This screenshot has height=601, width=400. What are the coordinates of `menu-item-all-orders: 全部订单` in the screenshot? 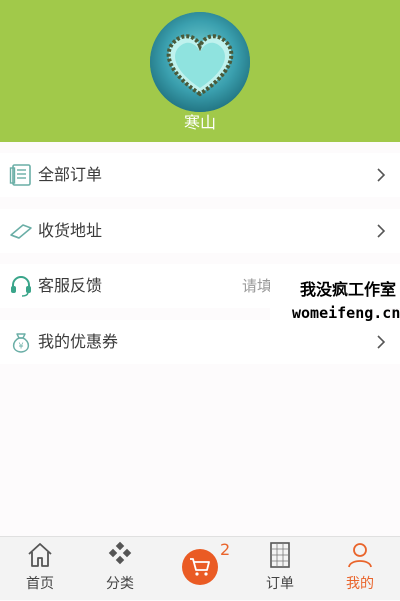 It's located at (200, 175).